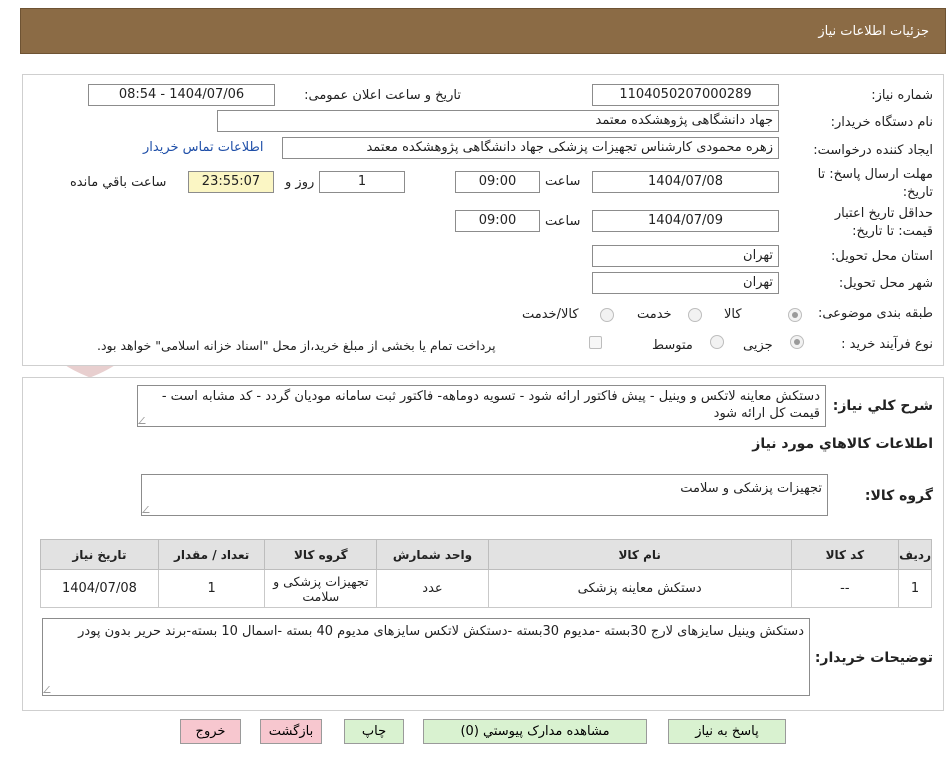 The height and width of the screenshot is (764, 951). I want to click on col-code: کد کالا, so click(845, 554).